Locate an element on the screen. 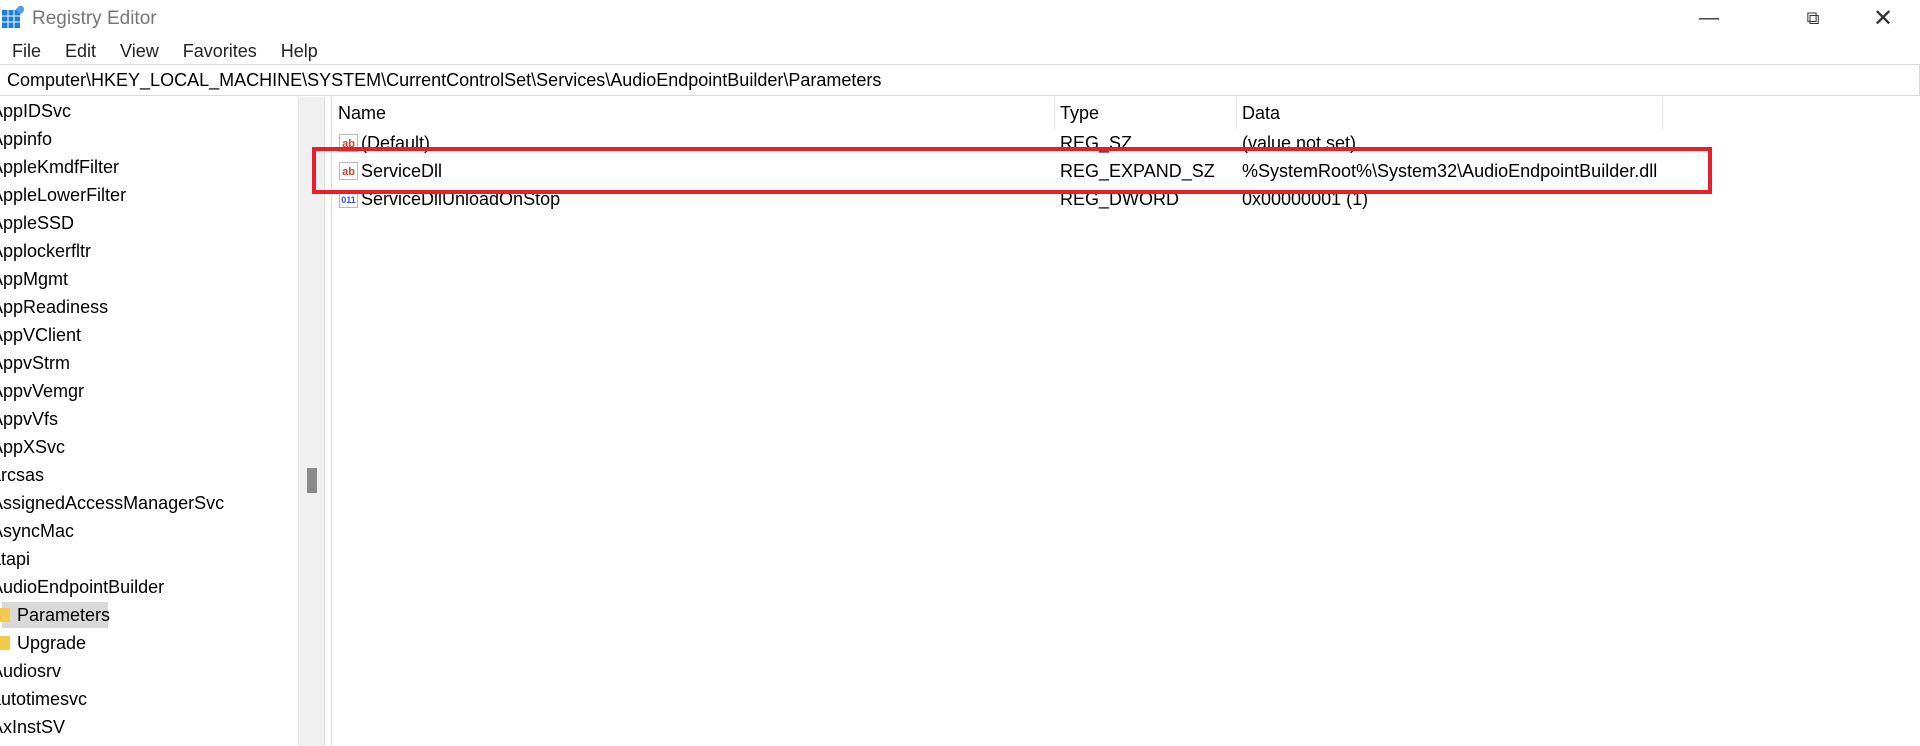 This screenshot has width=1920, height=746. close-button: ✕ is located at coordinates (1883, 18).